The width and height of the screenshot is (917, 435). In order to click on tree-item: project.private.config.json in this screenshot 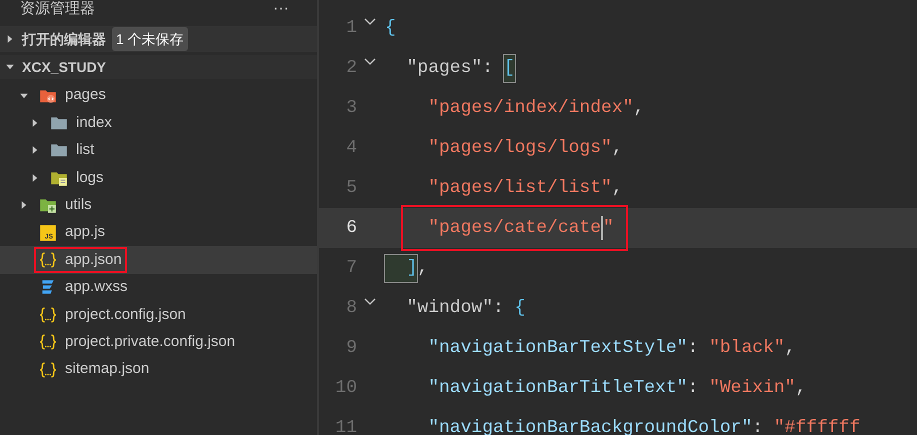, I will do `click(158, 342)`.